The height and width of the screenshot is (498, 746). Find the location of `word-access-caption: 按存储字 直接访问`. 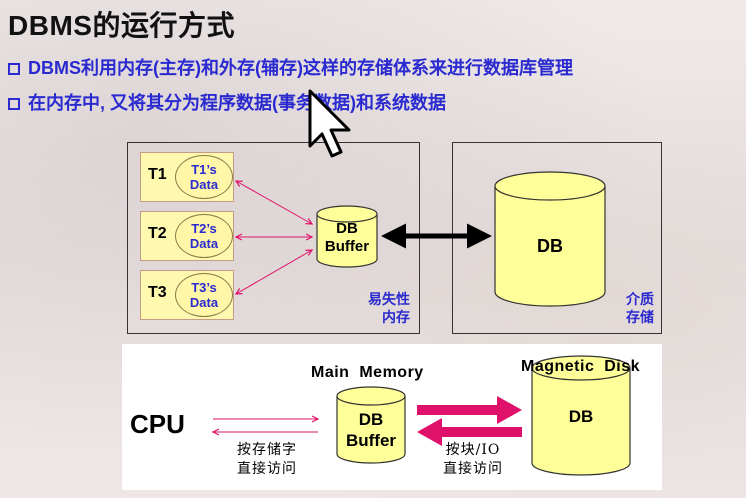

word-access-caption: 按存储字 直接访问 is located at coordinates (267, 460).